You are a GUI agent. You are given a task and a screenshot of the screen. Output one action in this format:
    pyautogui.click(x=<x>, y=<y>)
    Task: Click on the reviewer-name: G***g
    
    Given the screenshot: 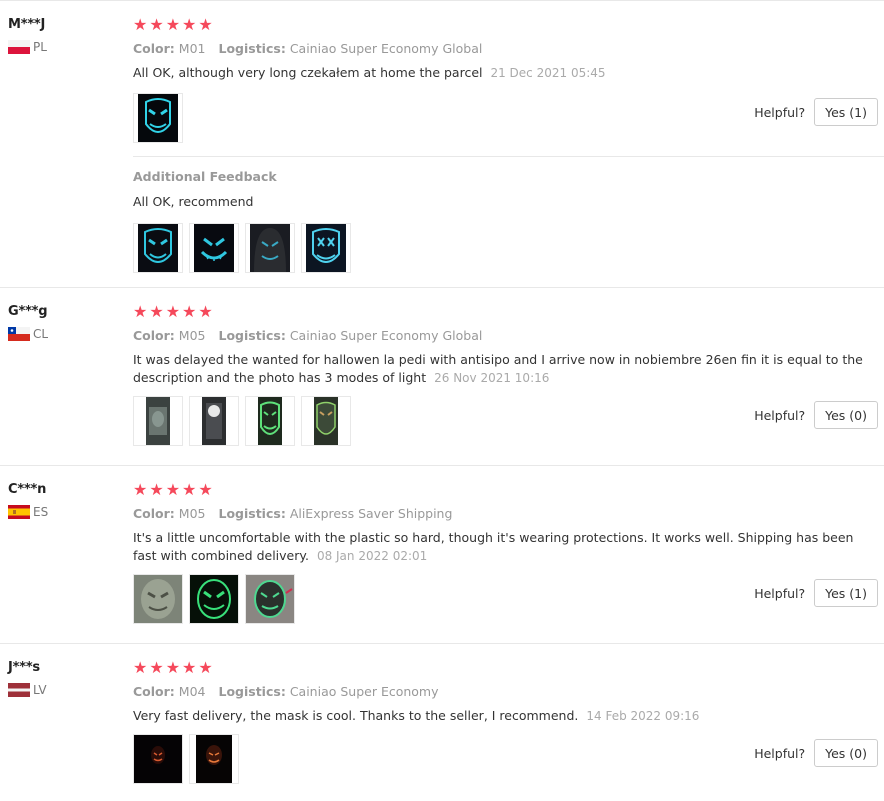 What is the action you would take?
    pyautogui.click(x=28, y=311)
    